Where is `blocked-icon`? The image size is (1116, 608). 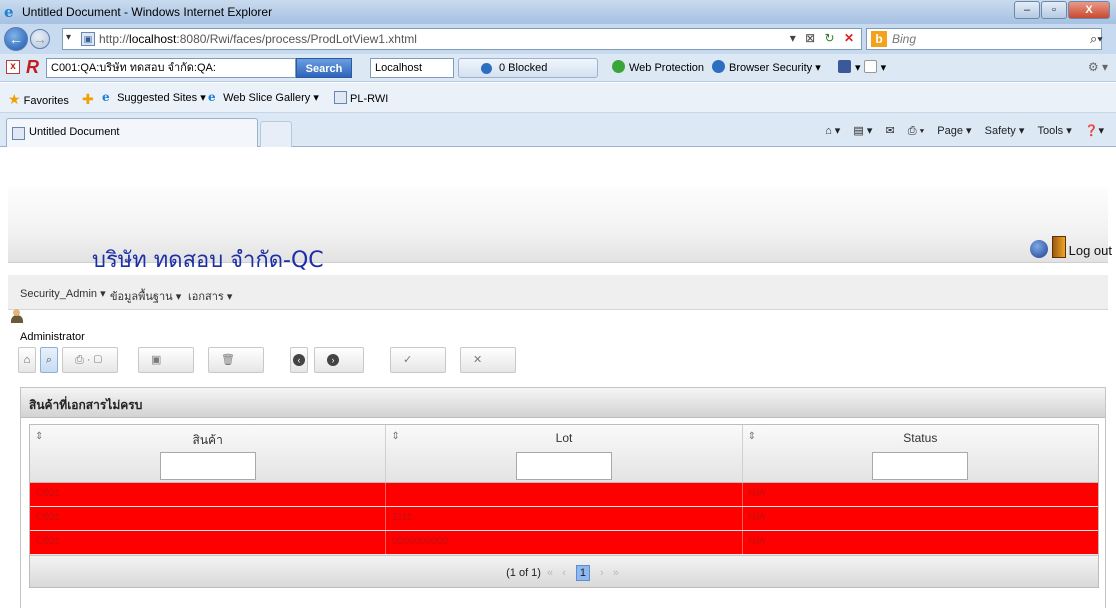 blocked-icon is located at coordinates (486, 68).